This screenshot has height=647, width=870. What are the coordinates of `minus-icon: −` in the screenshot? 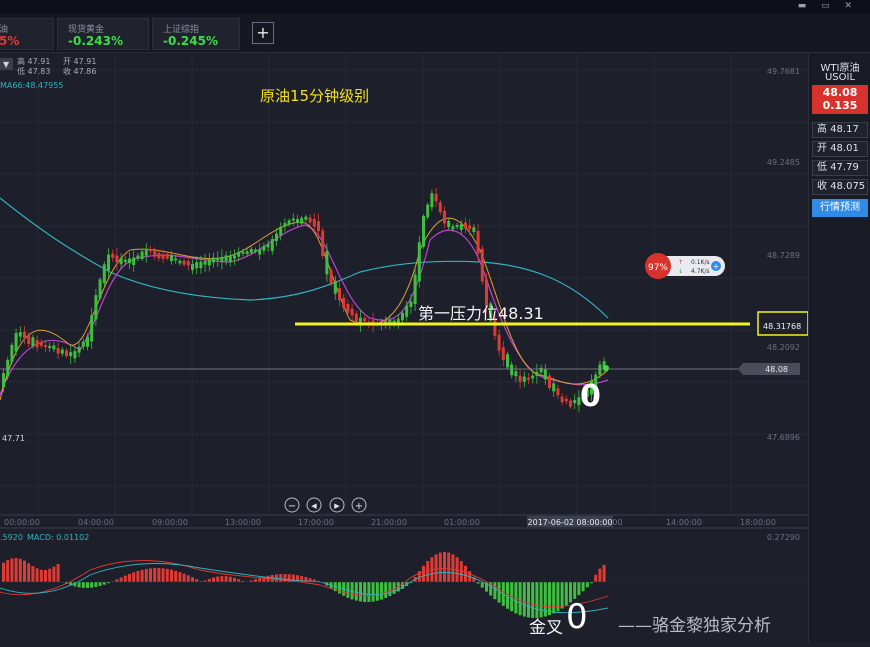 It's located at (292, 506).